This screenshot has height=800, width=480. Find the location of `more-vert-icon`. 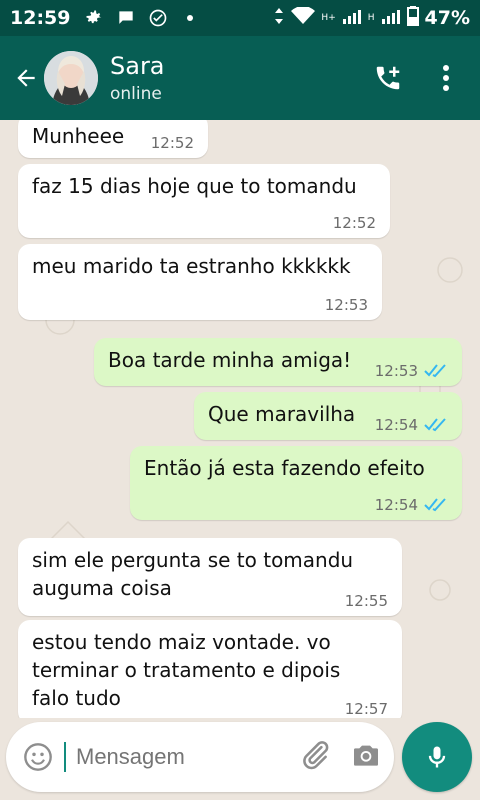

more-vert-icon is located at coordinates (446, 78).